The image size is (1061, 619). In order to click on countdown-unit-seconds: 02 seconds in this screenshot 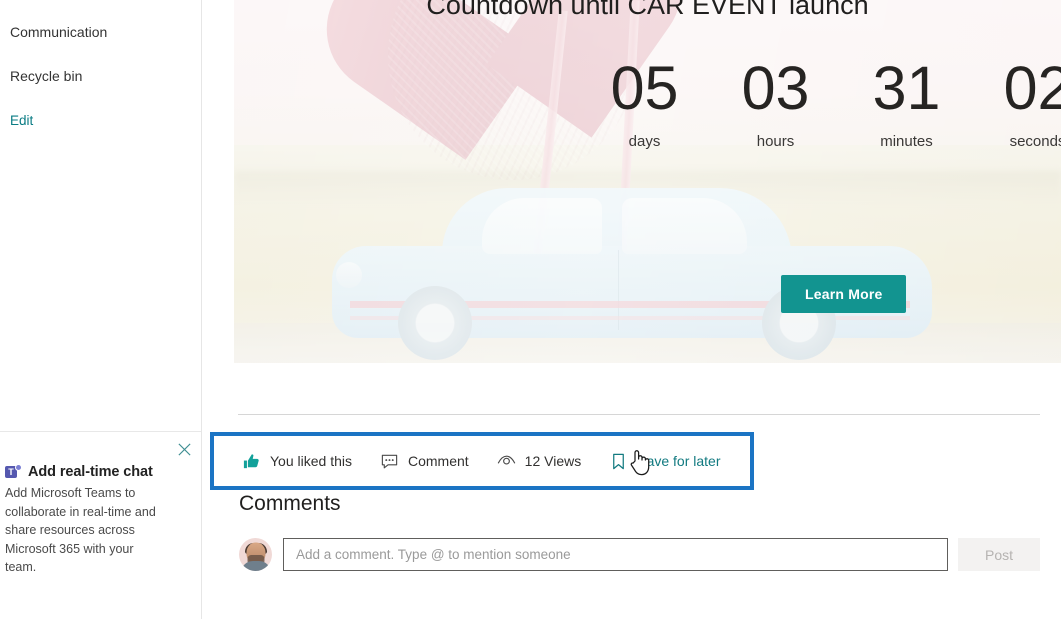, I will do `click(1016, 102)`.